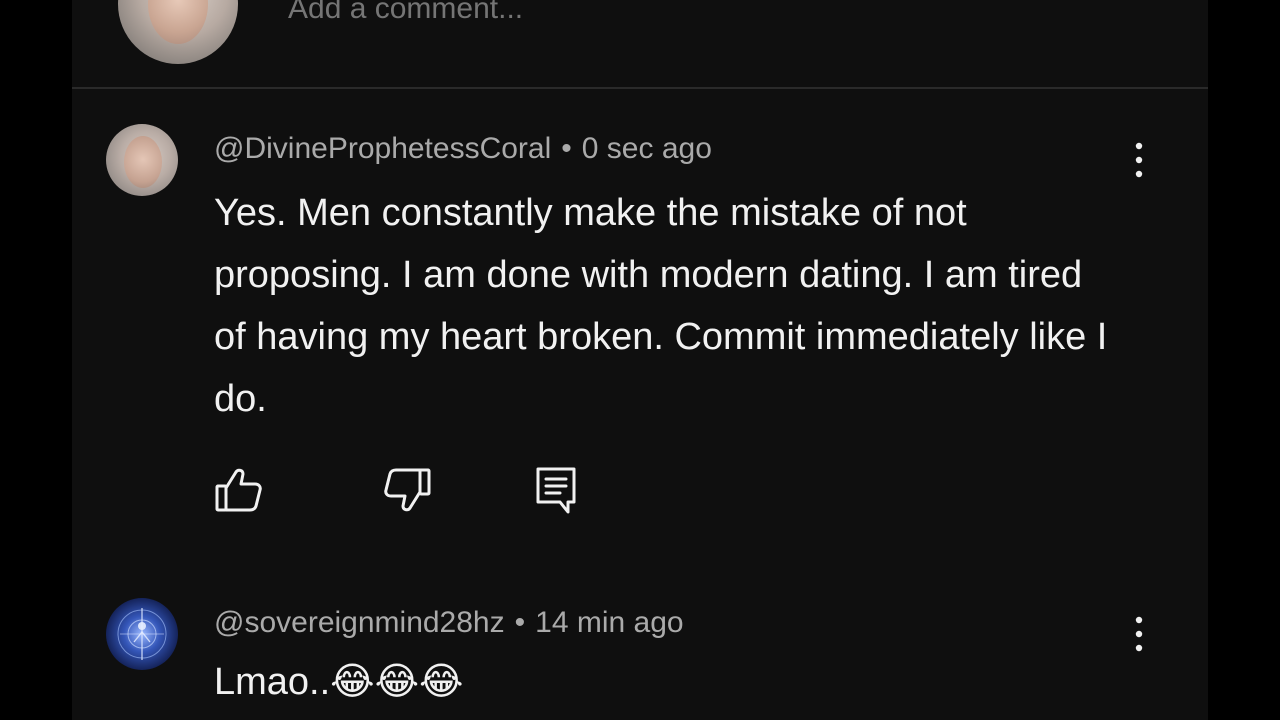 Image resolution: width=1280 pixels, height=720 pixels. I want to click on current-user-avatar, so click(178, 32).